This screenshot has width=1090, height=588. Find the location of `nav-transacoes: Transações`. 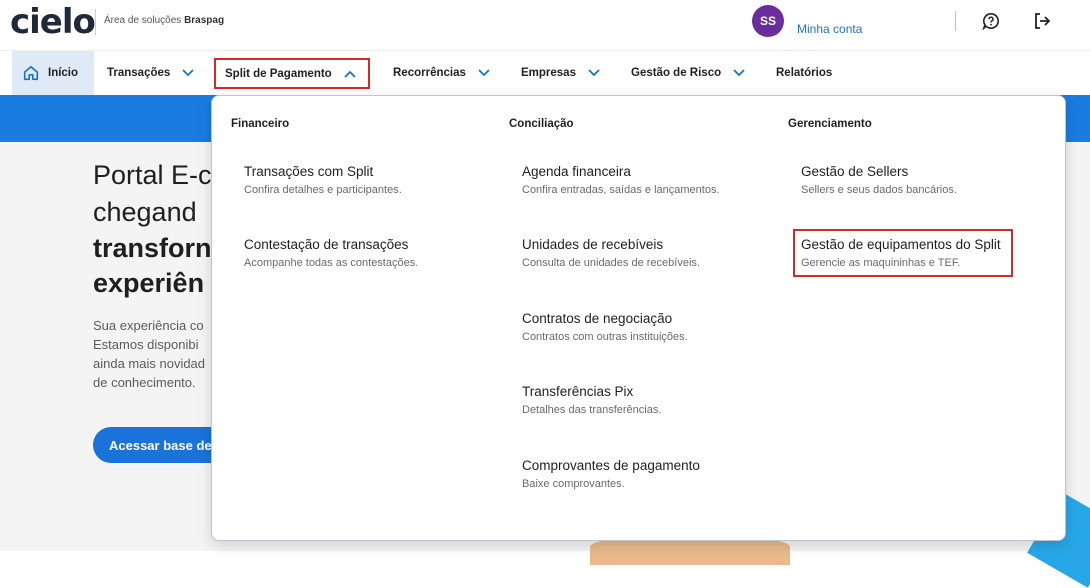

nav-transacoes: Transações is located at coordinates (150, 73).